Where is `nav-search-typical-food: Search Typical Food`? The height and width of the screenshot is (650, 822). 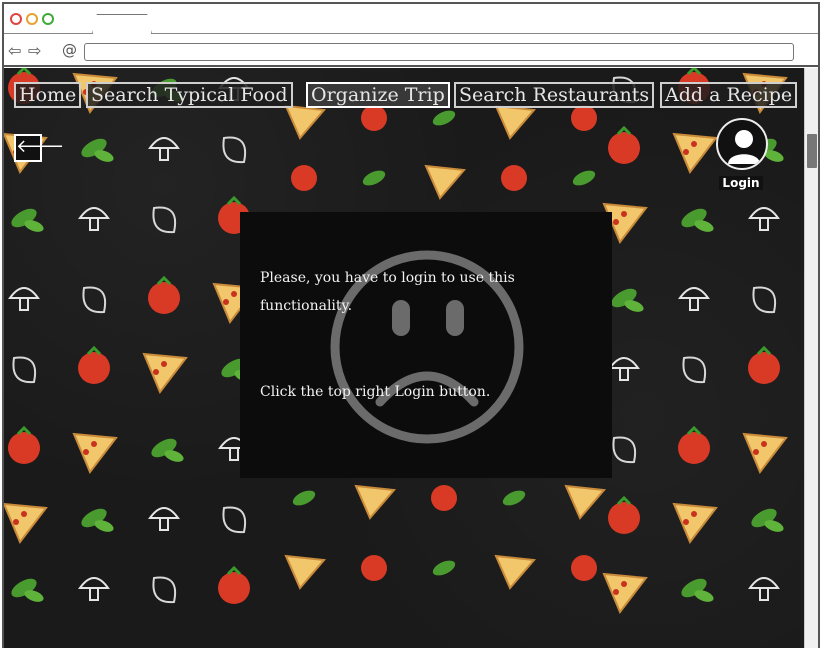 nav-search-typical-food: Search Typical Food is located at coordinates (189, 95).